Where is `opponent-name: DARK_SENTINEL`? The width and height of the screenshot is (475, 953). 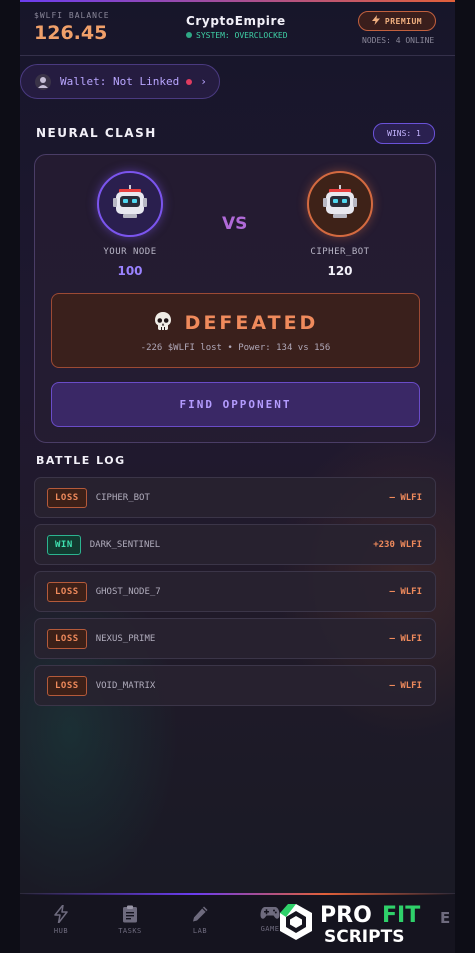
opponent-name: DARK_SENTINEL is located at coordinates (125, 544).